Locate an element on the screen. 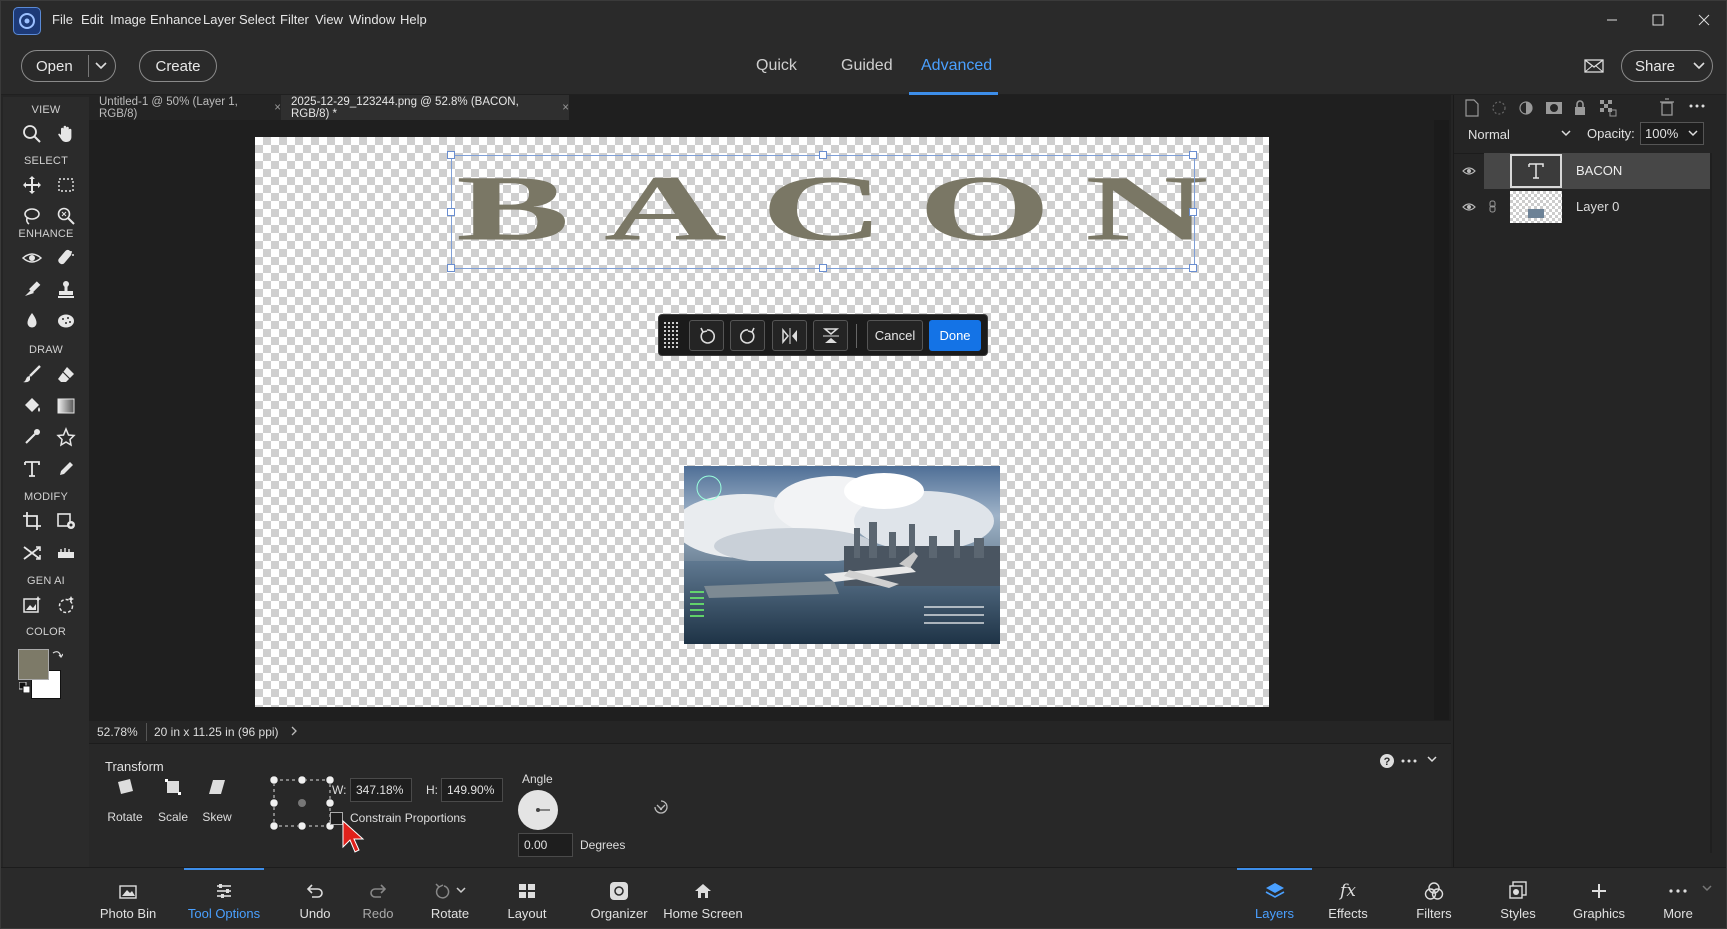 The image size is (1727, 929). menu-enhance: Enhance is located at coordinates (175, 19).